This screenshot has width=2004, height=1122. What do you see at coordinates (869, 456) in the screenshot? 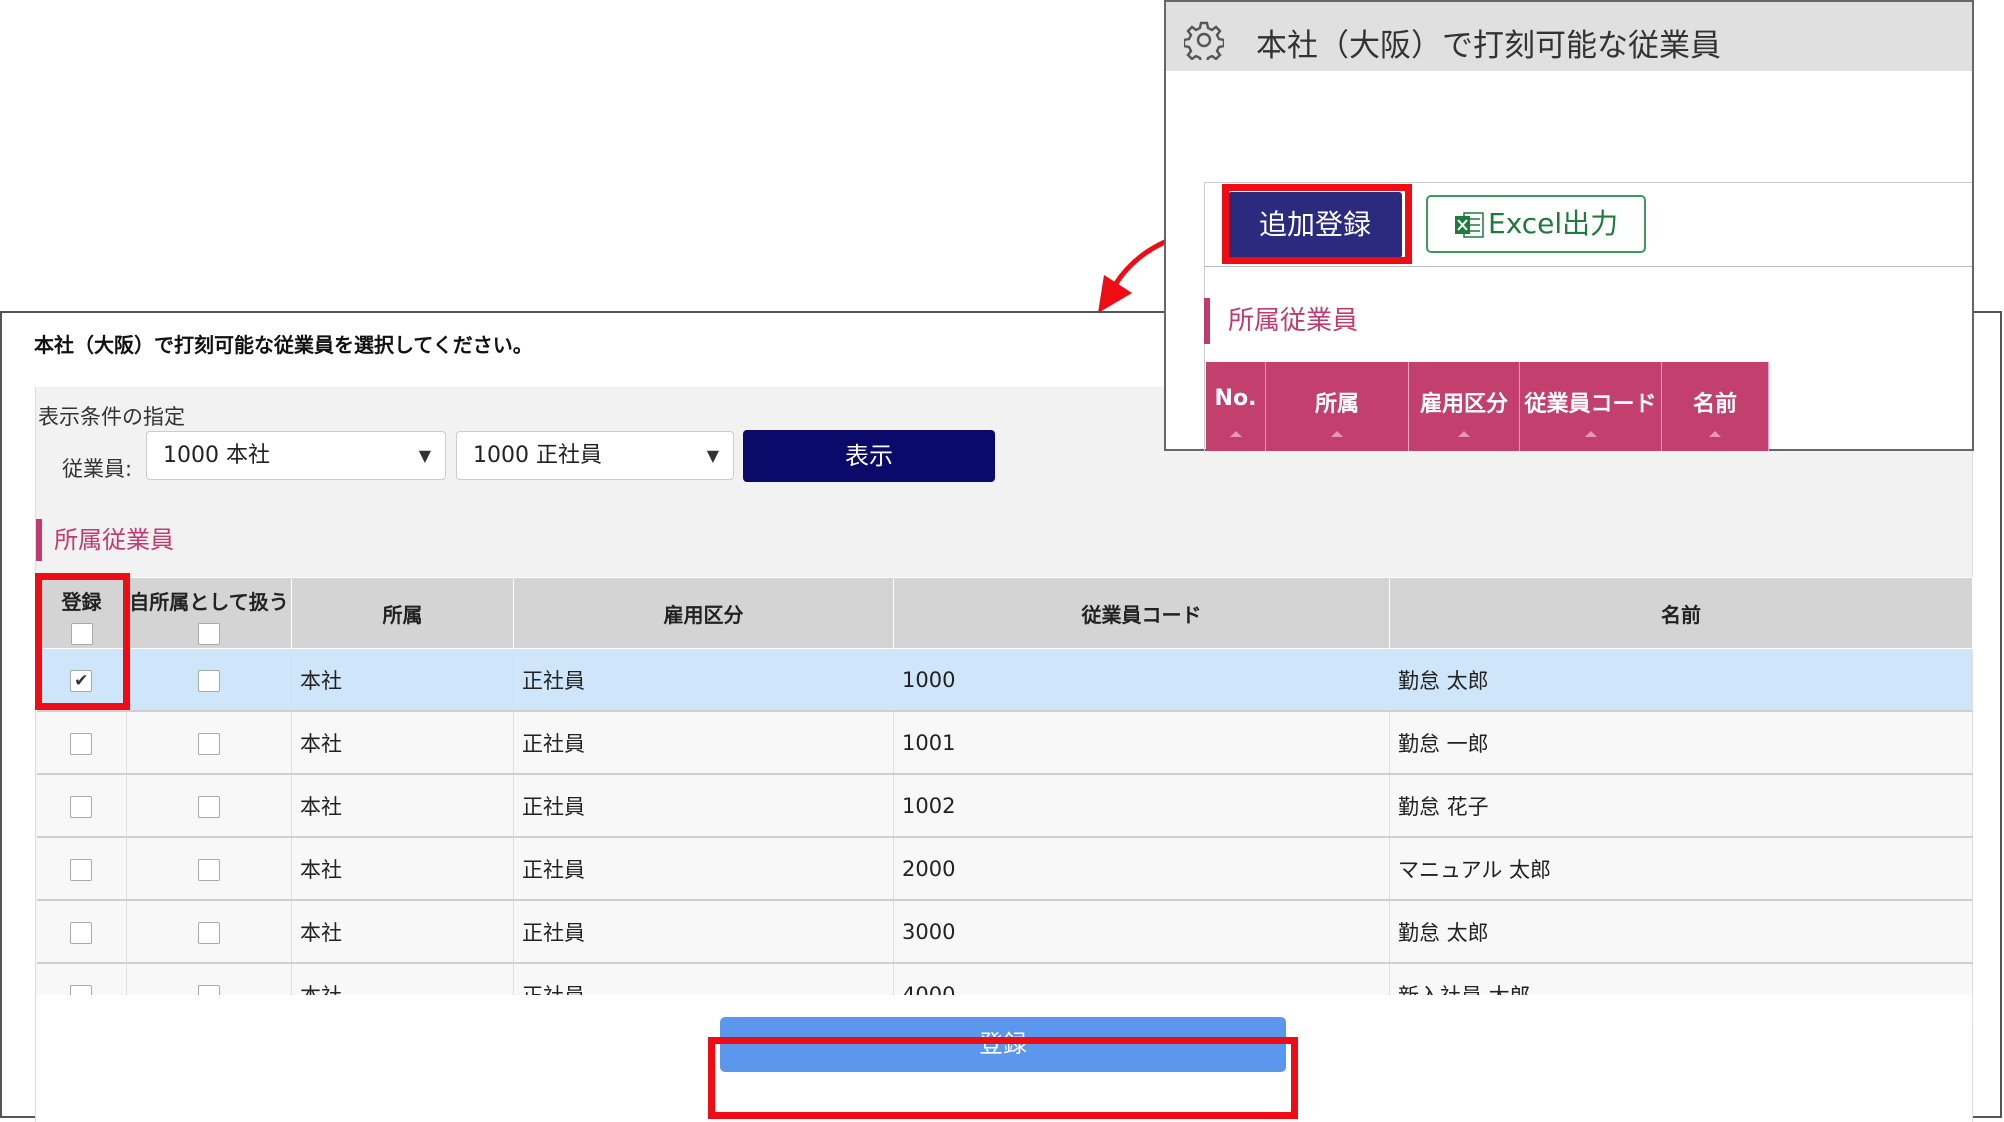
I see `show-button: 表示` at bounding box center [869, 456].